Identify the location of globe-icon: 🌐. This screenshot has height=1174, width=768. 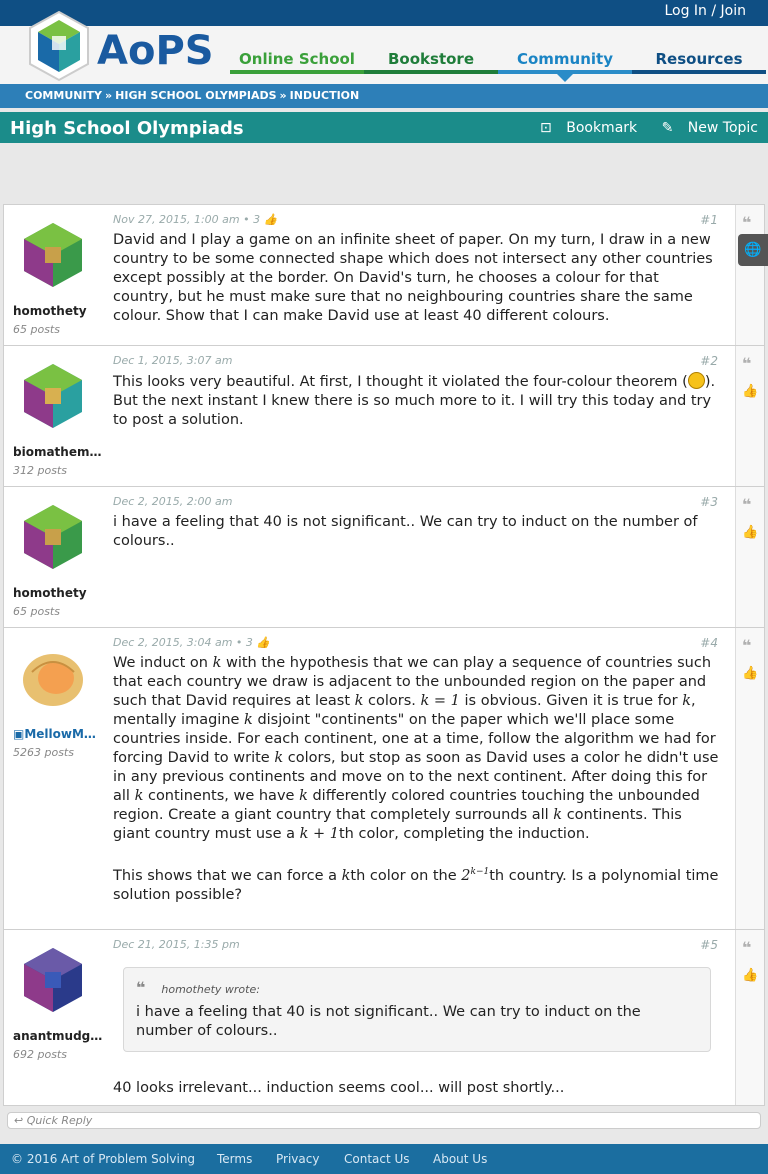
(753, 250).